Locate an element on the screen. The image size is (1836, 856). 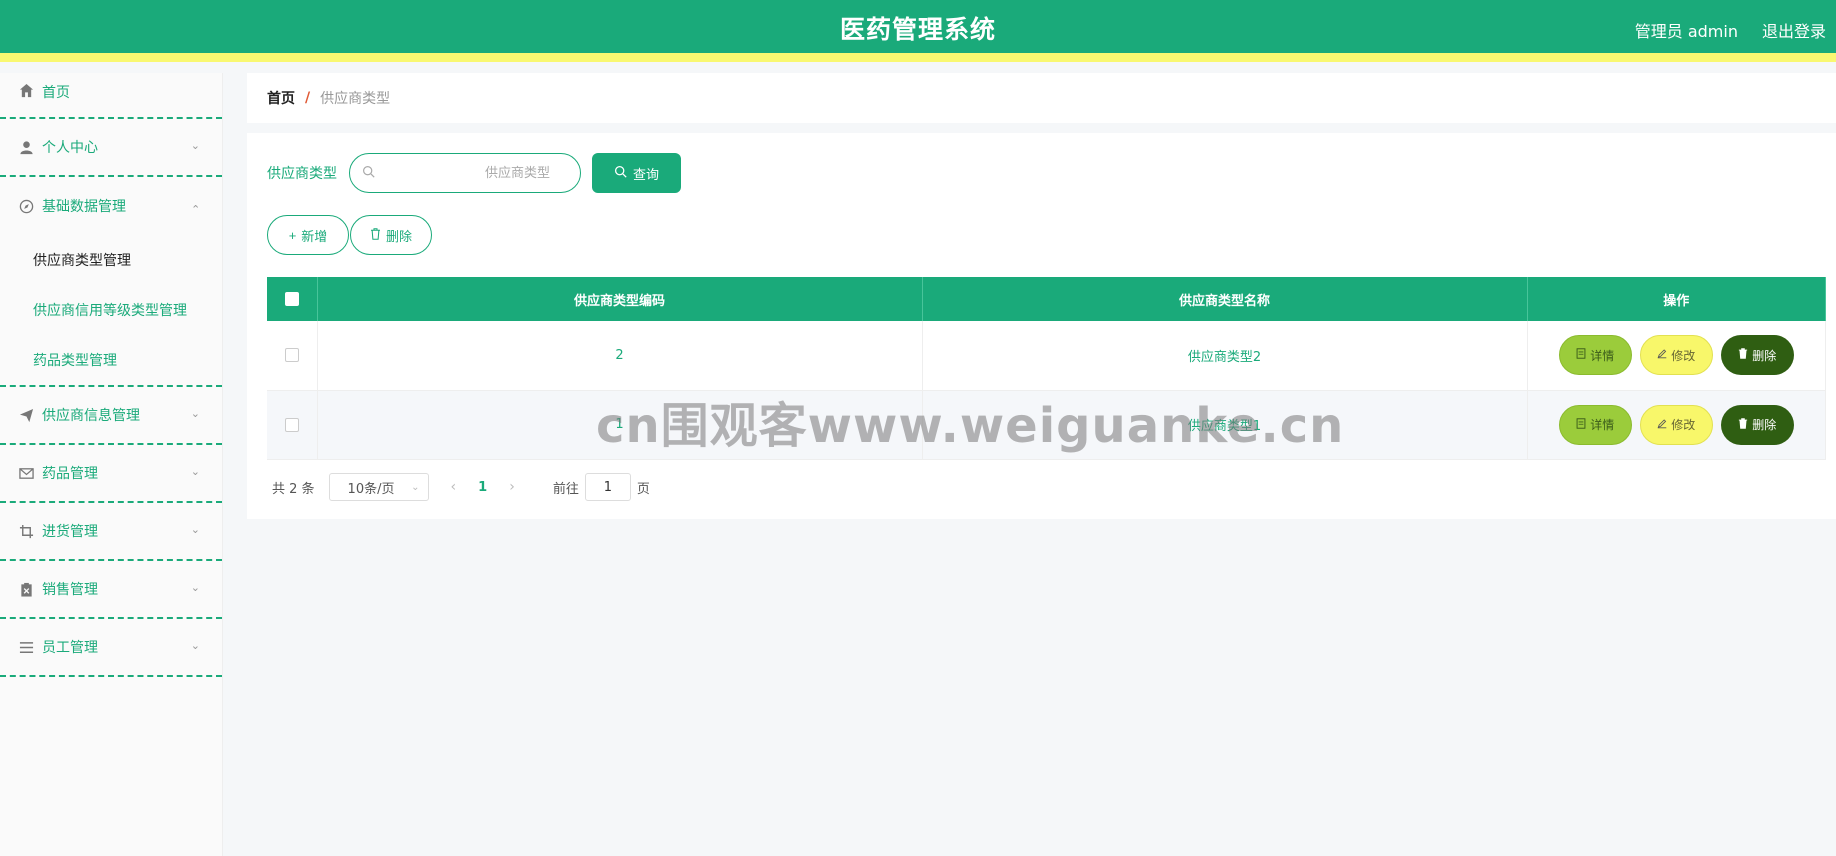
sidebar-item-label: 进货管理 is located at coordinates (70, 532).